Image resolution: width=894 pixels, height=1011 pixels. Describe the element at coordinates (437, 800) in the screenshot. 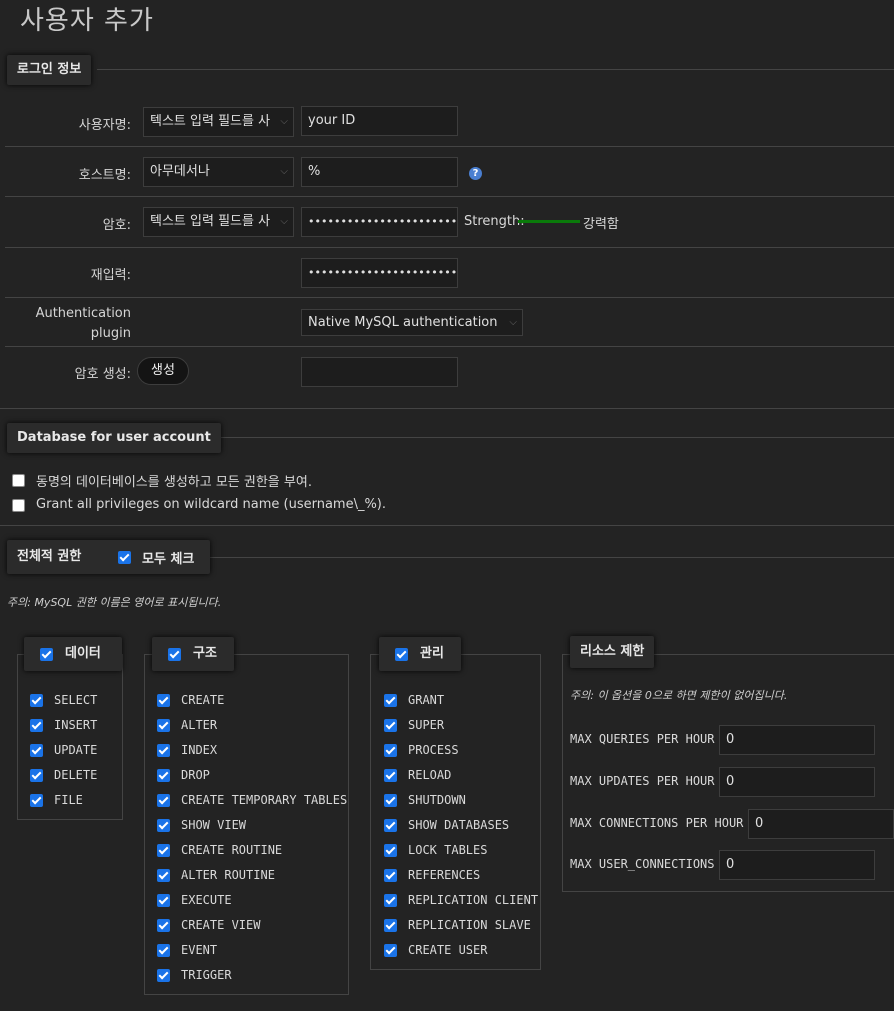

I see `privilege-label: SHUTDOWN` at that location.